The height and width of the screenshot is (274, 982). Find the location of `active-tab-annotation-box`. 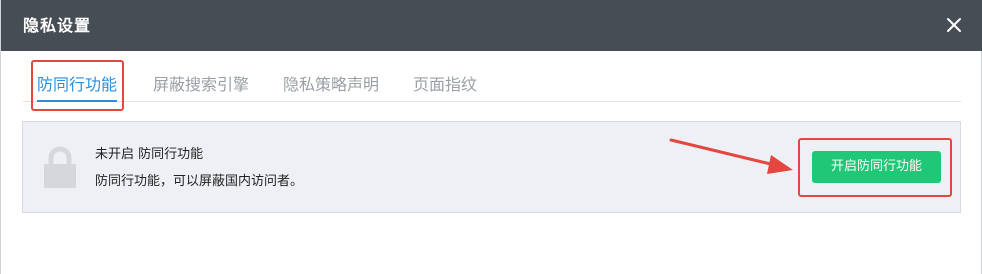

active-tab-annotation-box is located at coordinates (77, 85).